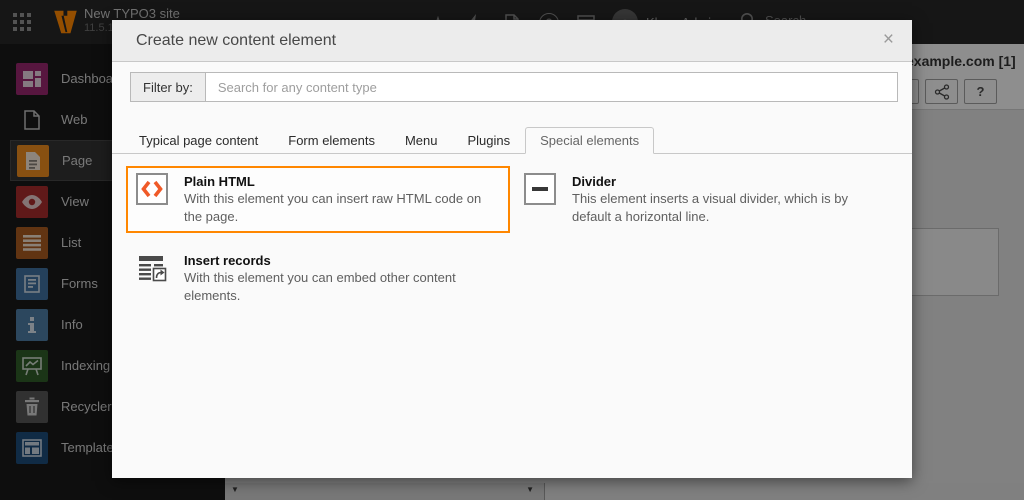  Describe the element at coordinates (152, 189) in the screenshot. I see `html-icon` at that location.